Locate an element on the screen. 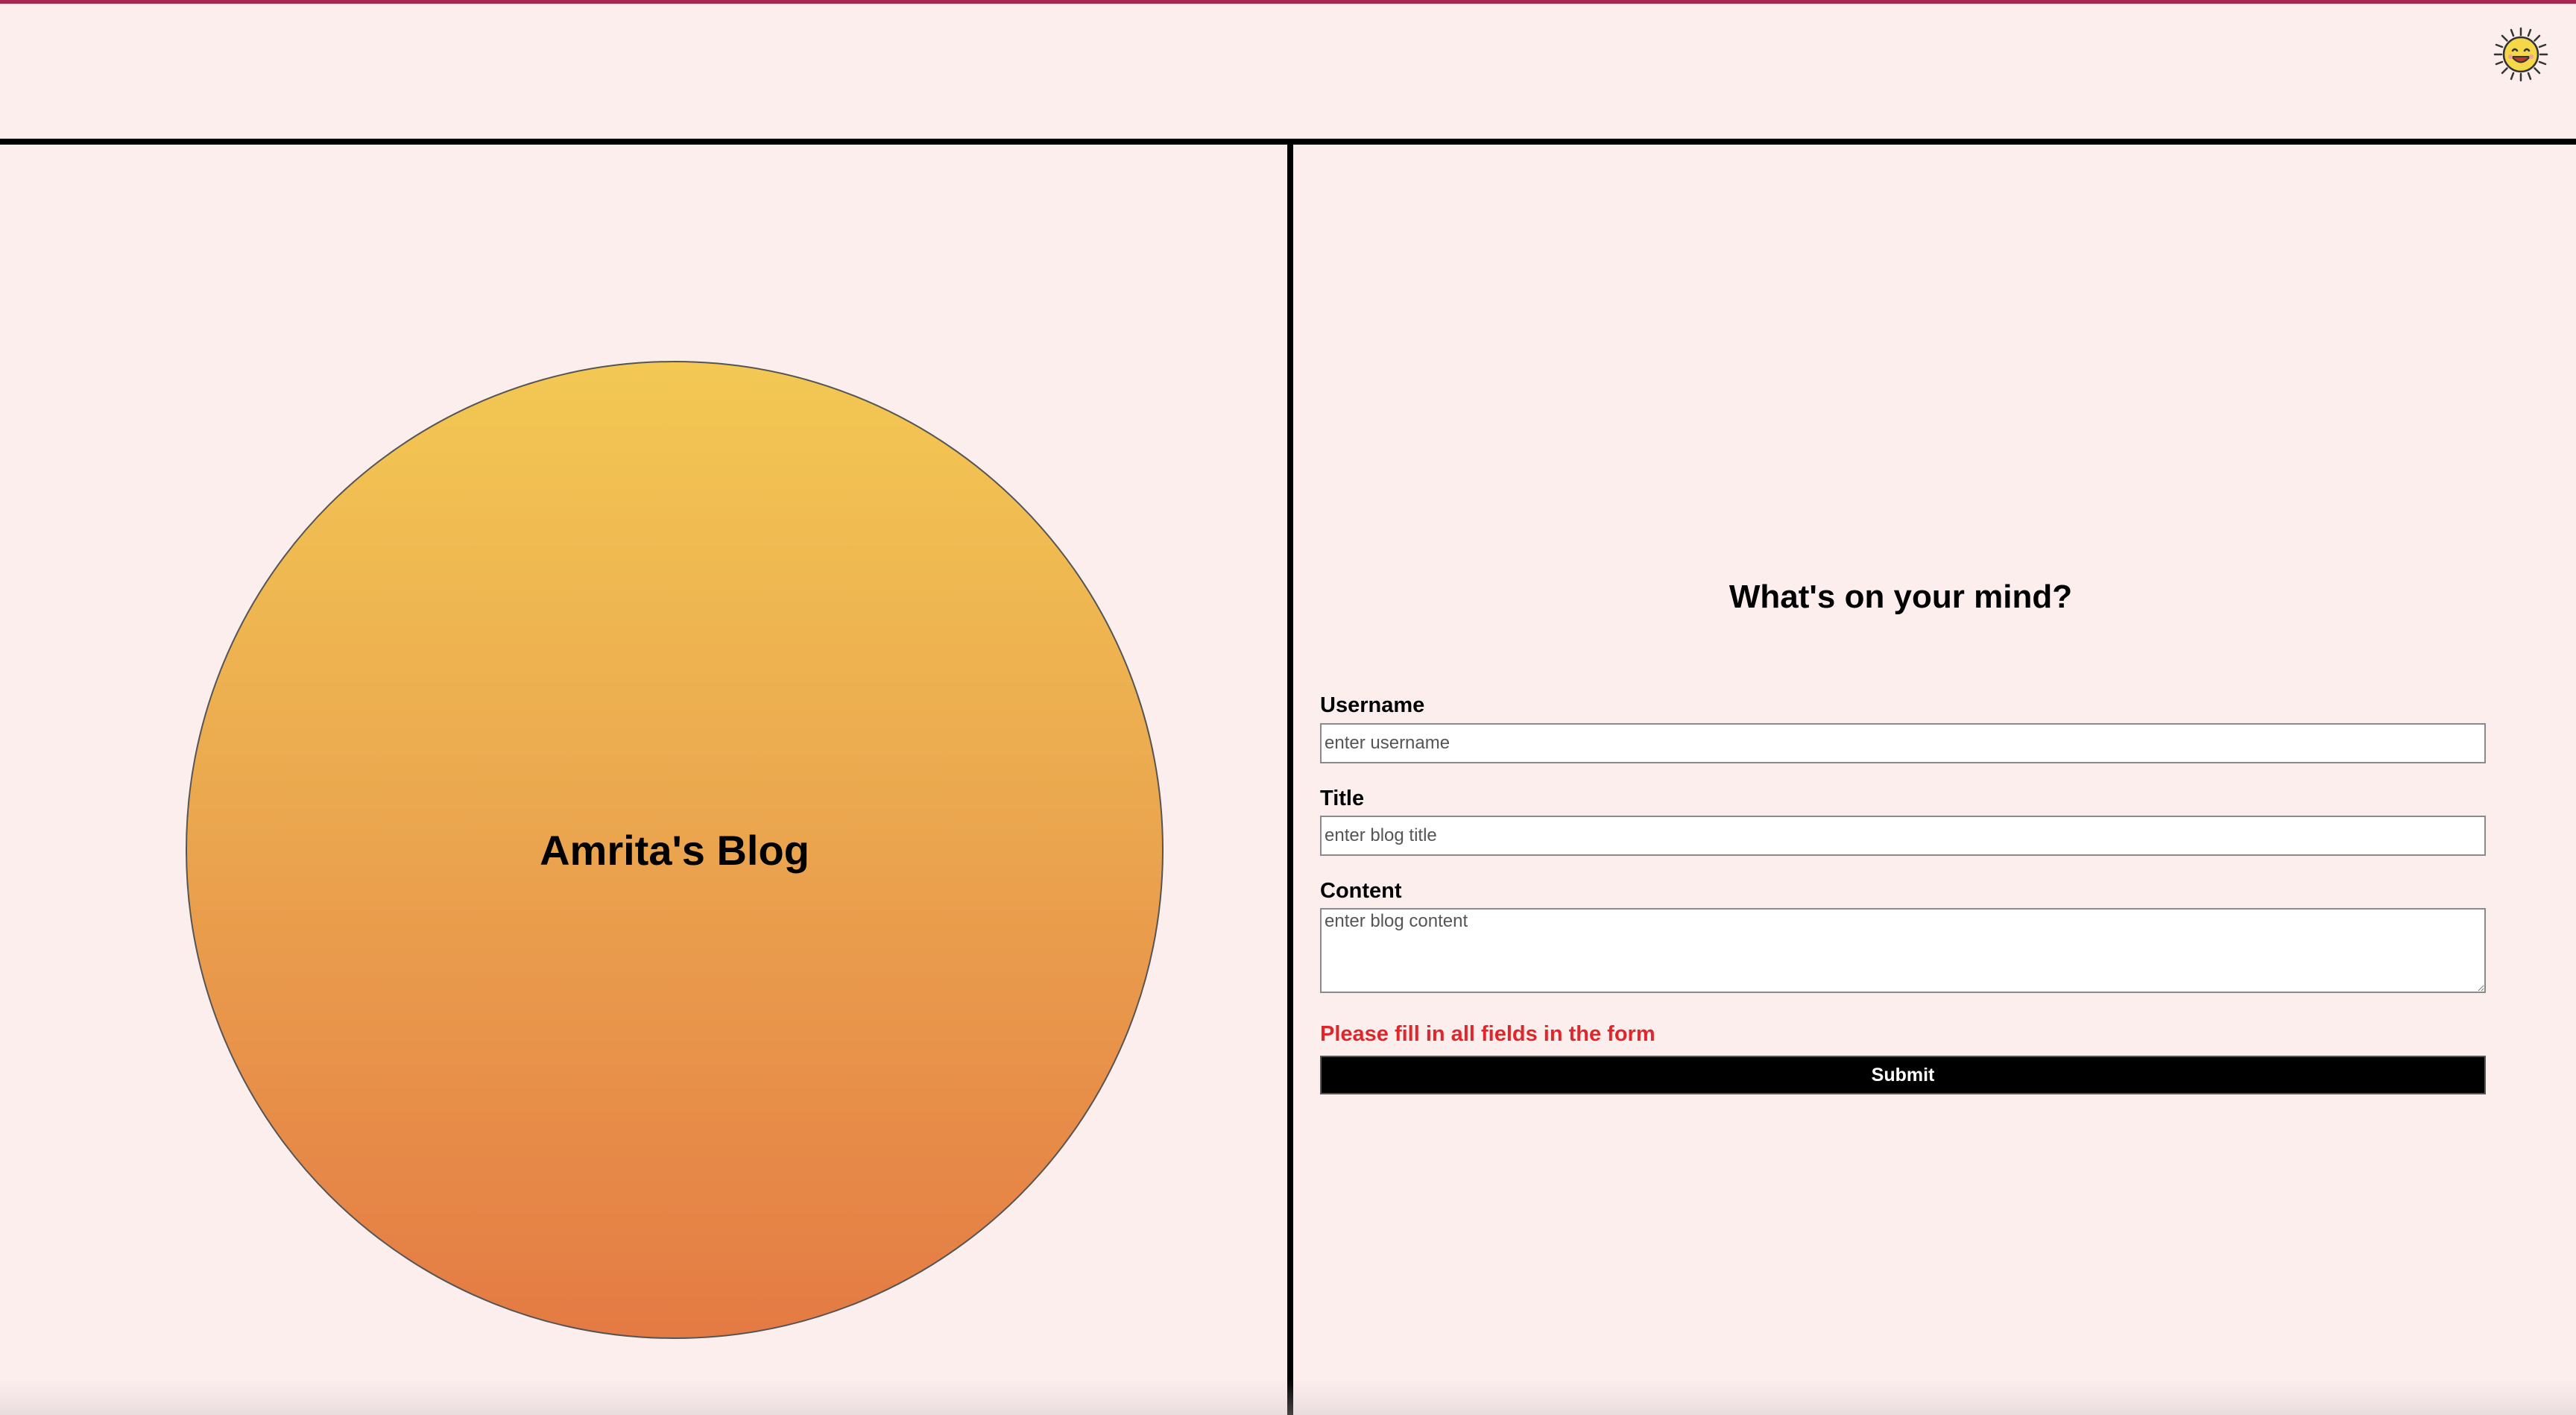 Image resolution: width=2576 pixels, height=1415 pixels. theme-toggle-button is located at coordinates (2521, 54).